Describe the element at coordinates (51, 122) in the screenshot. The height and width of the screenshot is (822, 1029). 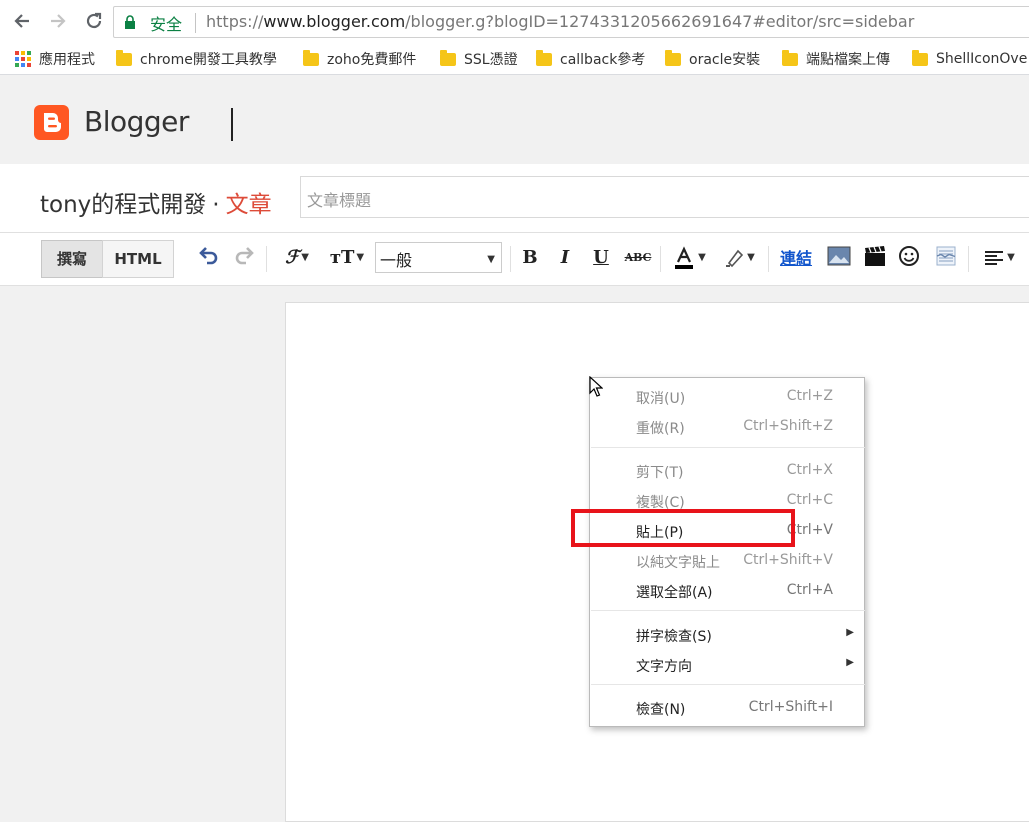
I see `blogger-logo-icon` at that location.